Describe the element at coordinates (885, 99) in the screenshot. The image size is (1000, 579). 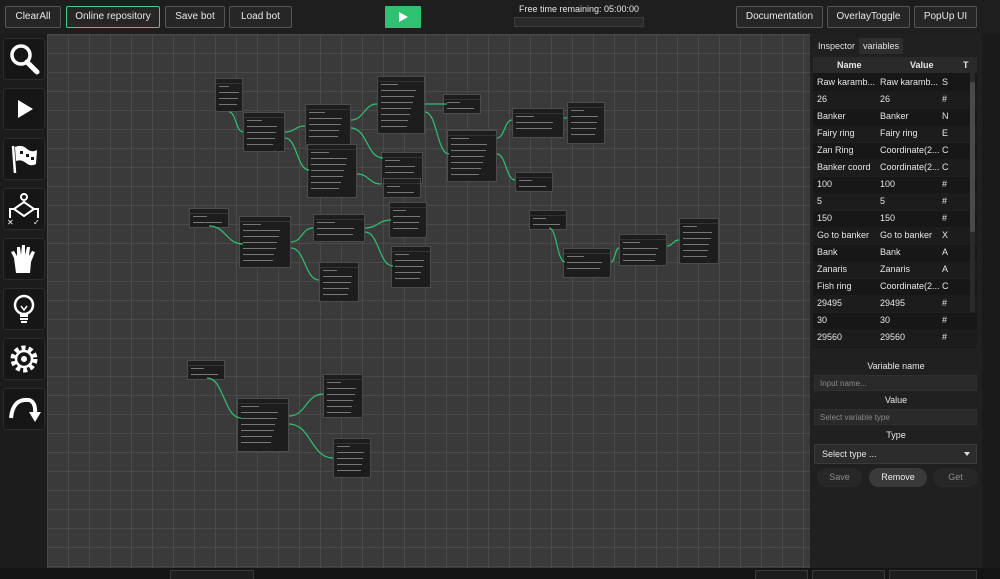
I see `variable-value-cell: 26` at that location.